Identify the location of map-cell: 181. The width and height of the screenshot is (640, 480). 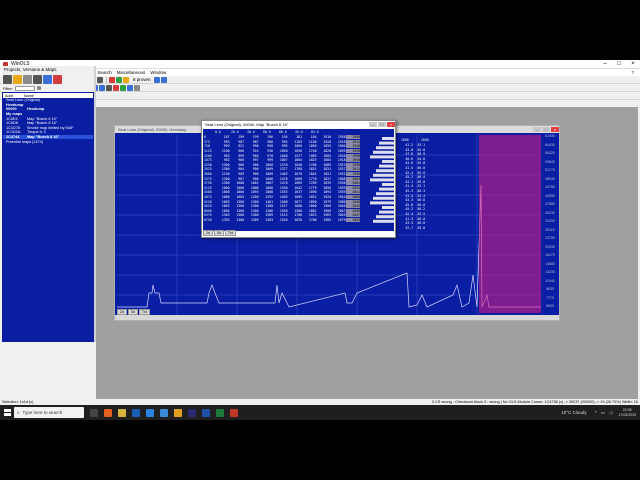
(295, 137).